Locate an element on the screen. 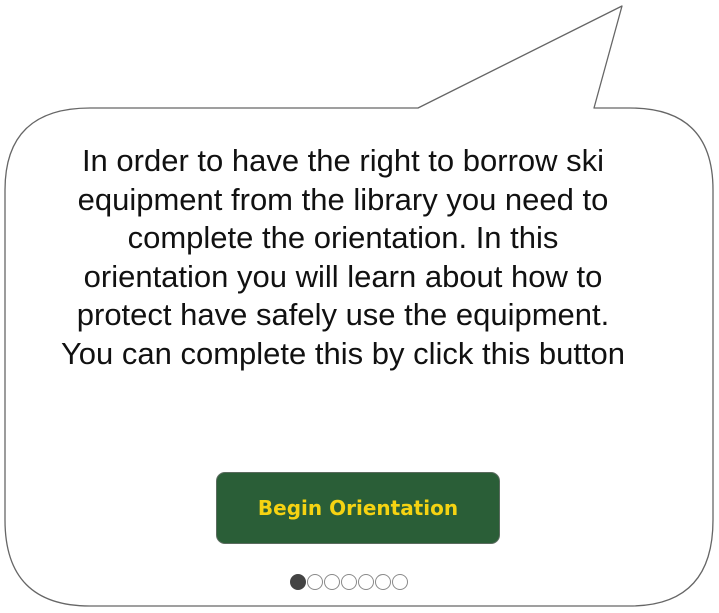 This screenshot has height=613, width=719. page-indicator is located at coordinates (349, 582).